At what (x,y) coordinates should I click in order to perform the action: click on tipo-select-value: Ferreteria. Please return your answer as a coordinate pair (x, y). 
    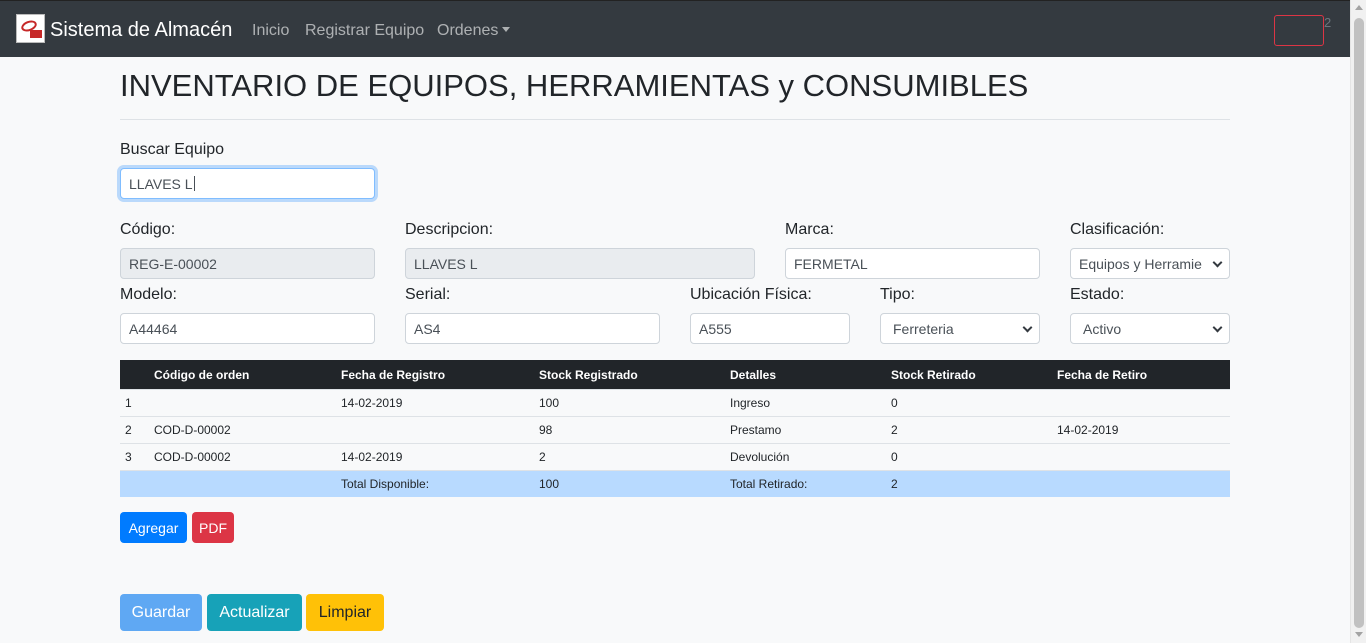
    Looking at the image, I should click on (923, 328).